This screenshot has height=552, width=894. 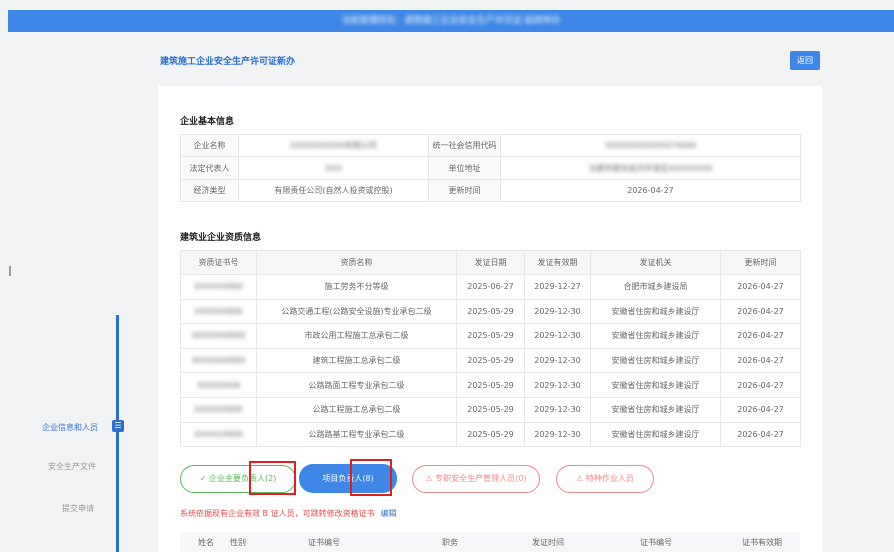 I want to click on label-economy-type: 经济类型, so click(x=209, y=190).